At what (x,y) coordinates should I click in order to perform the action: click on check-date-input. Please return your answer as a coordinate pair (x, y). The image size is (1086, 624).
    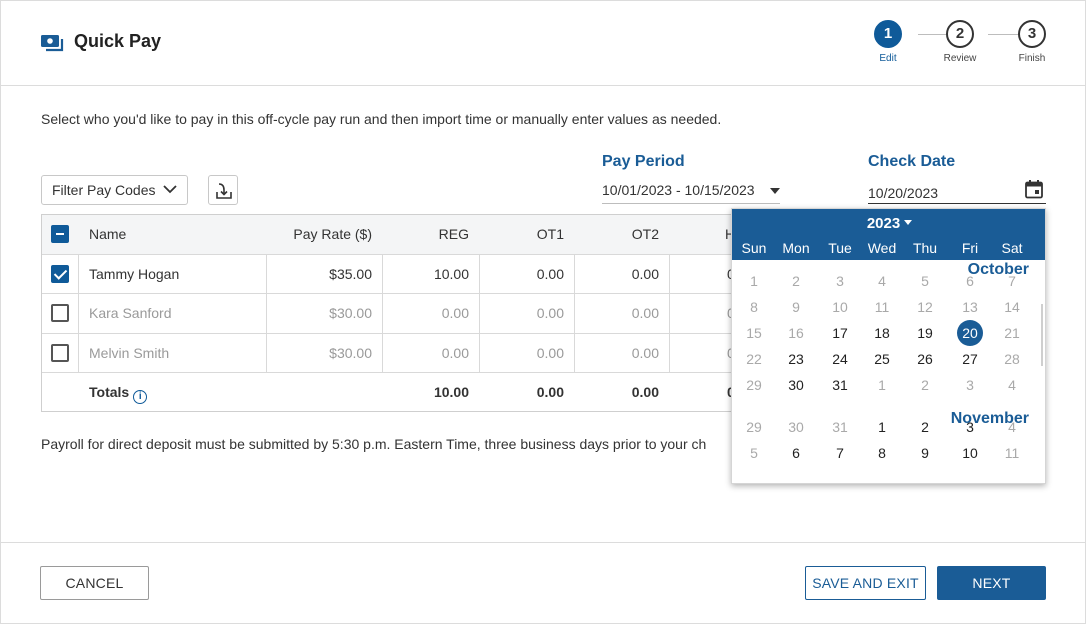
    Looking at the image, I should click on (957, 191).